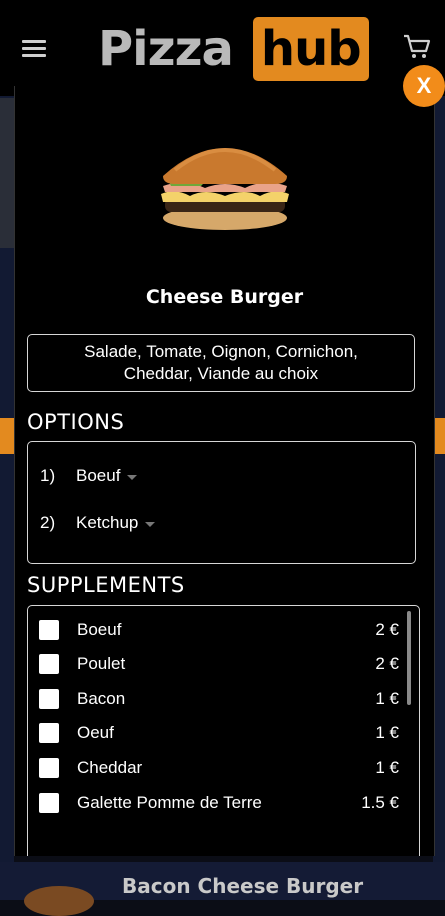 This screenshot has height=916, width=445. I want to click on supplements-heading: SUPPLEMENTS, so click(106, 585).